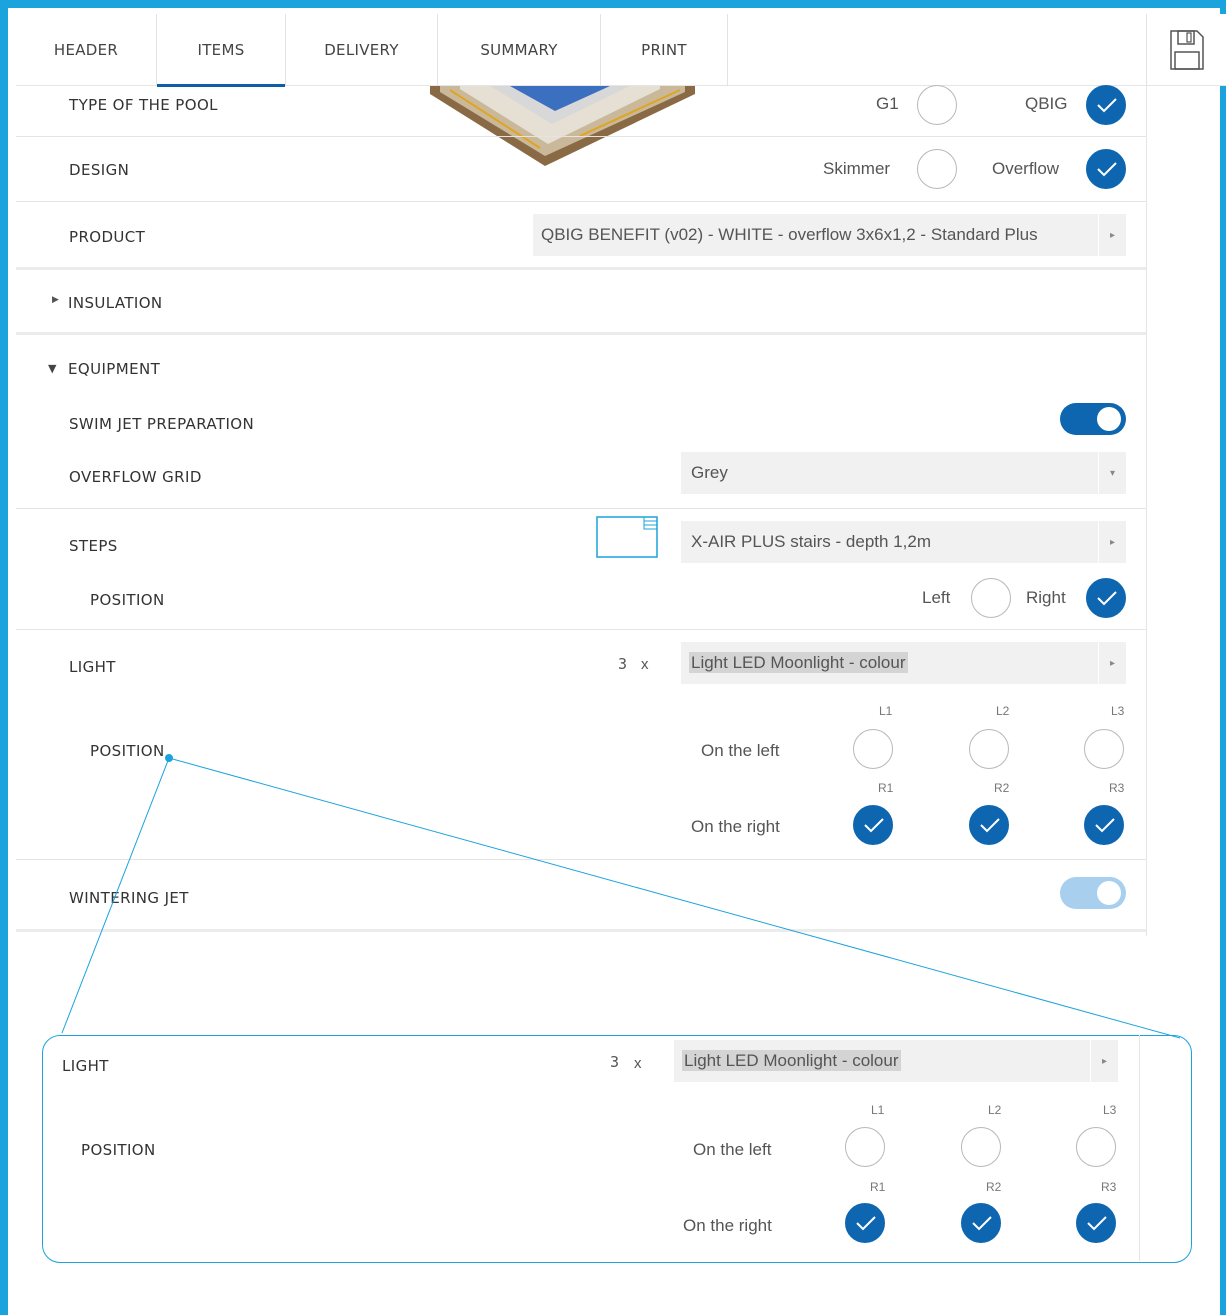  Describe the element at coordinates (118, 1150) in the screenshot. I see `zoom-position-label: POSITION` at that location.